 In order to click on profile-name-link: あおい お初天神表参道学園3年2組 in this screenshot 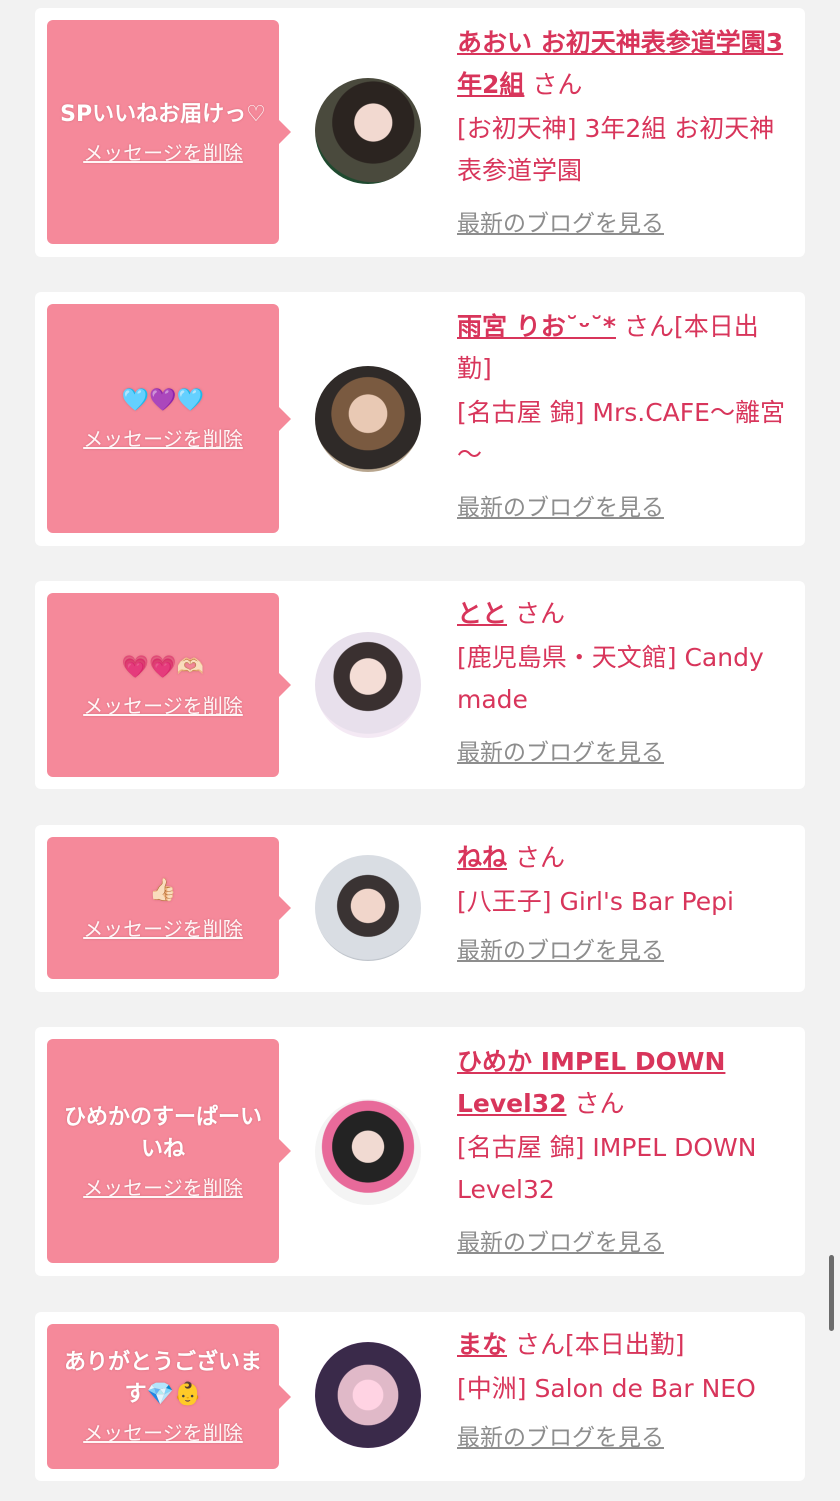, I will do `click(620, 63)`.